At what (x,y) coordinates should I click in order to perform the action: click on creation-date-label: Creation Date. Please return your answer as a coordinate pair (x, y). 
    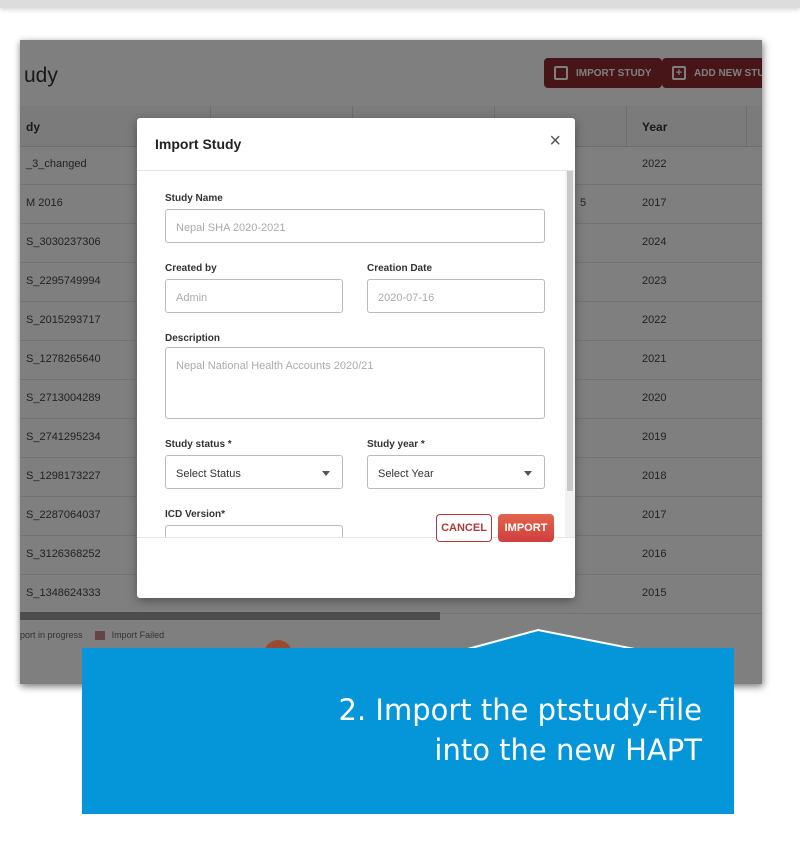
    Looking at the image, I should click on (400, 268).